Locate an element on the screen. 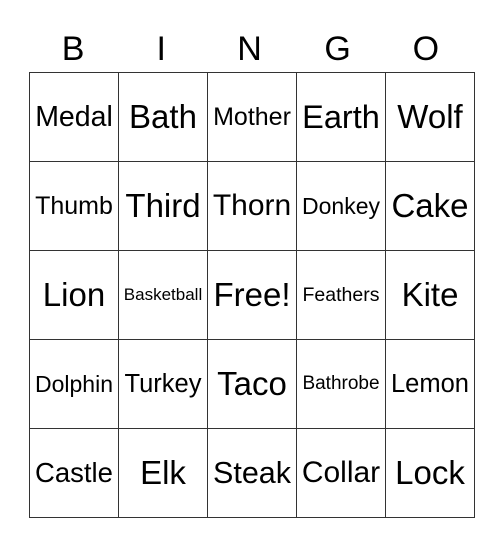  grid-row: Lion Basketball Free! Feathers Kite is located at coordinates (252, 295).